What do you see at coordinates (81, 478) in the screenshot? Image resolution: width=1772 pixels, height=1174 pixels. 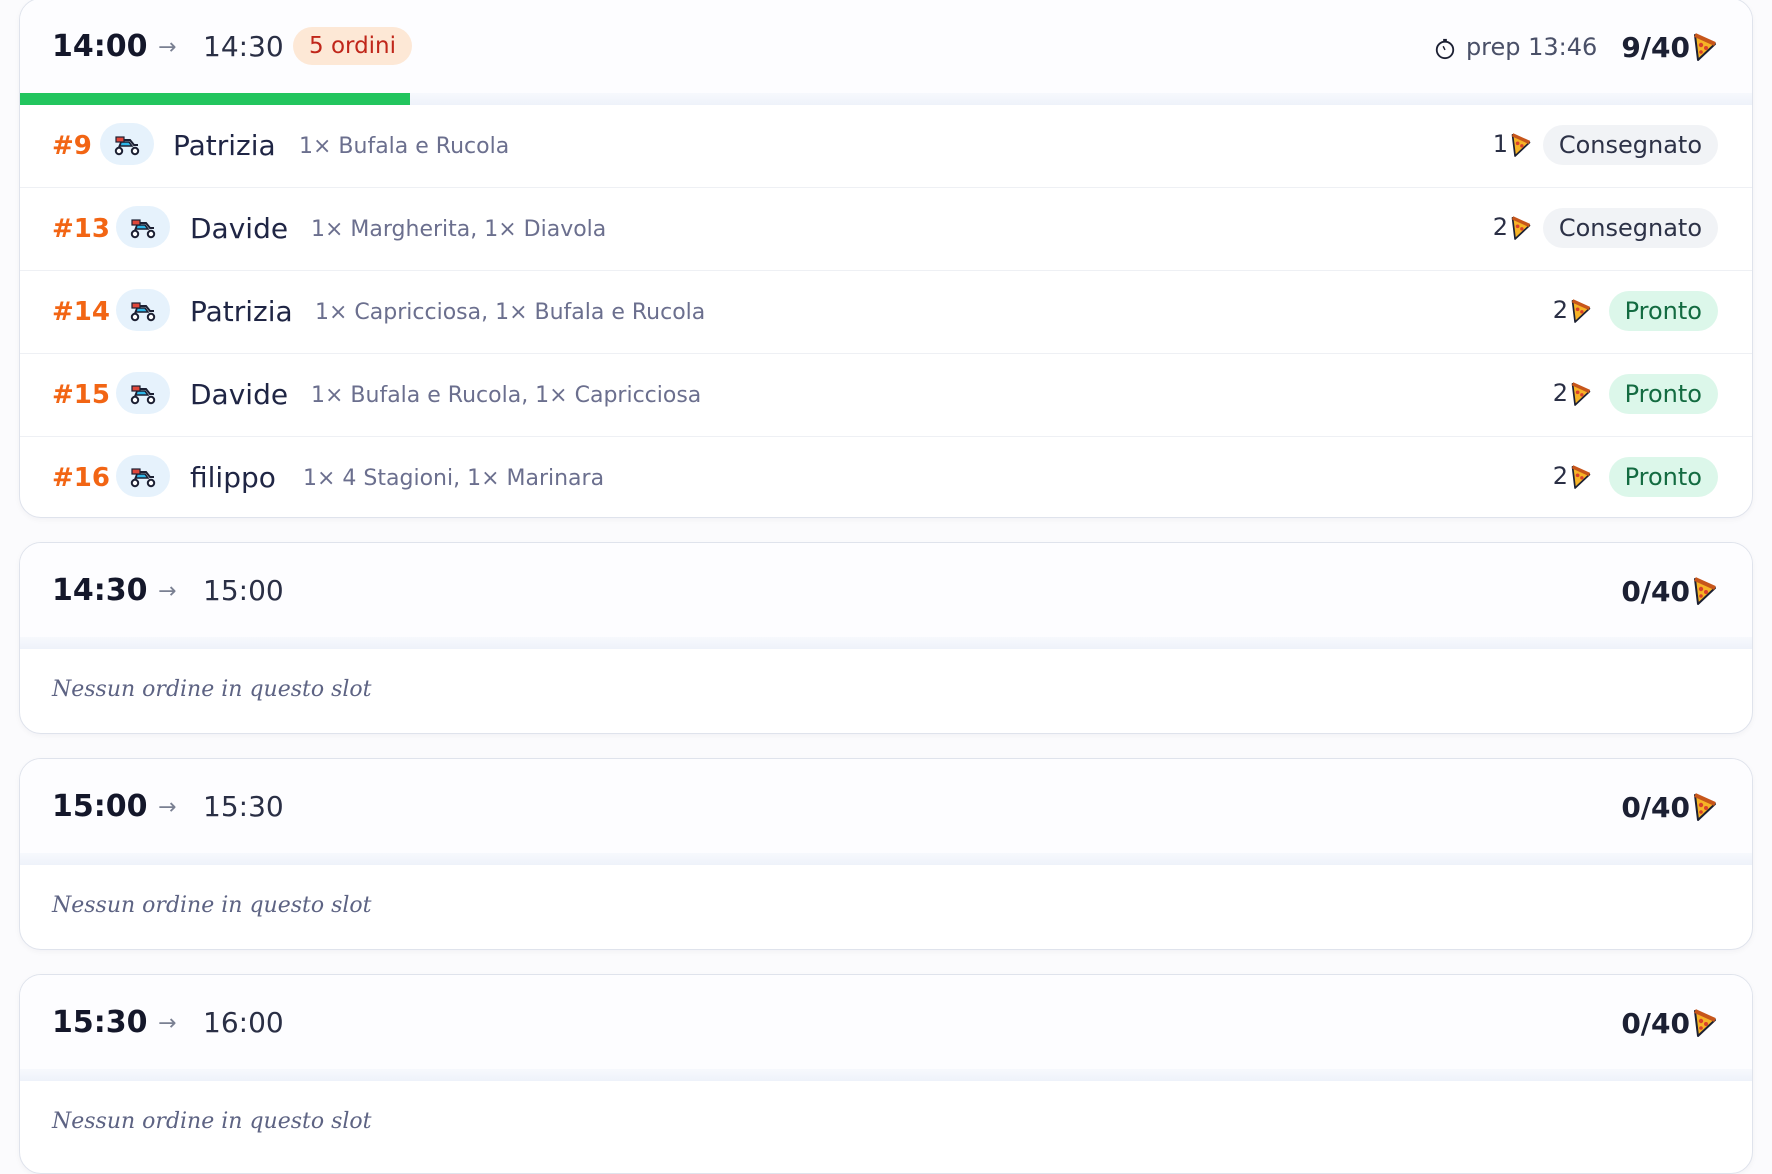 I see `order-id: #16` at bounding box center [81, 478].